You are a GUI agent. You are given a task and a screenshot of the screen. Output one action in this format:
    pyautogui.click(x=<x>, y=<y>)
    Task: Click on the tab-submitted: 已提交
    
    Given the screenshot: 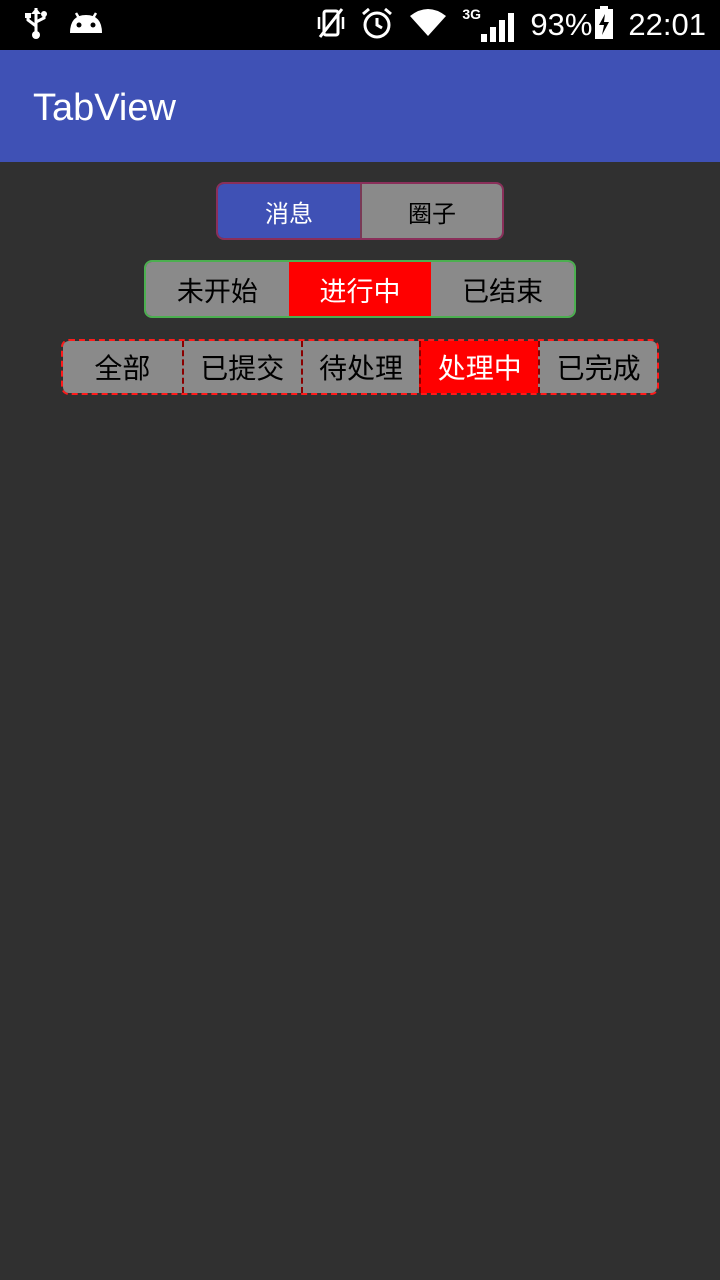 What is the action you would take?
    pyautogui.click(x=241, y=367)
    